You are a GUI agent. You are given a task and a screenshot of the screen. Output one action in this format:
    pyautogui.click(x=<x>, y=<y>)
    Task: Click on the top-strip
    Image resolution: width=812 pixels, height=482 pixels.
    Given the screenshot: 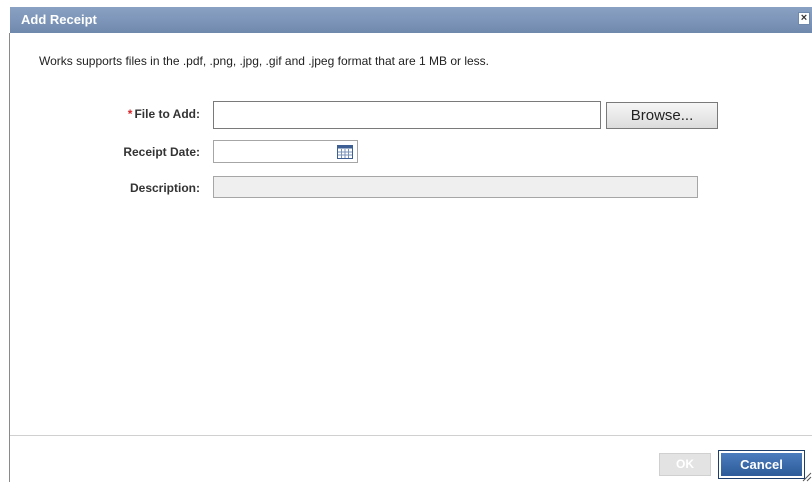 What is the action you would take?
    pyautogui.click(x=406, y=3)
    